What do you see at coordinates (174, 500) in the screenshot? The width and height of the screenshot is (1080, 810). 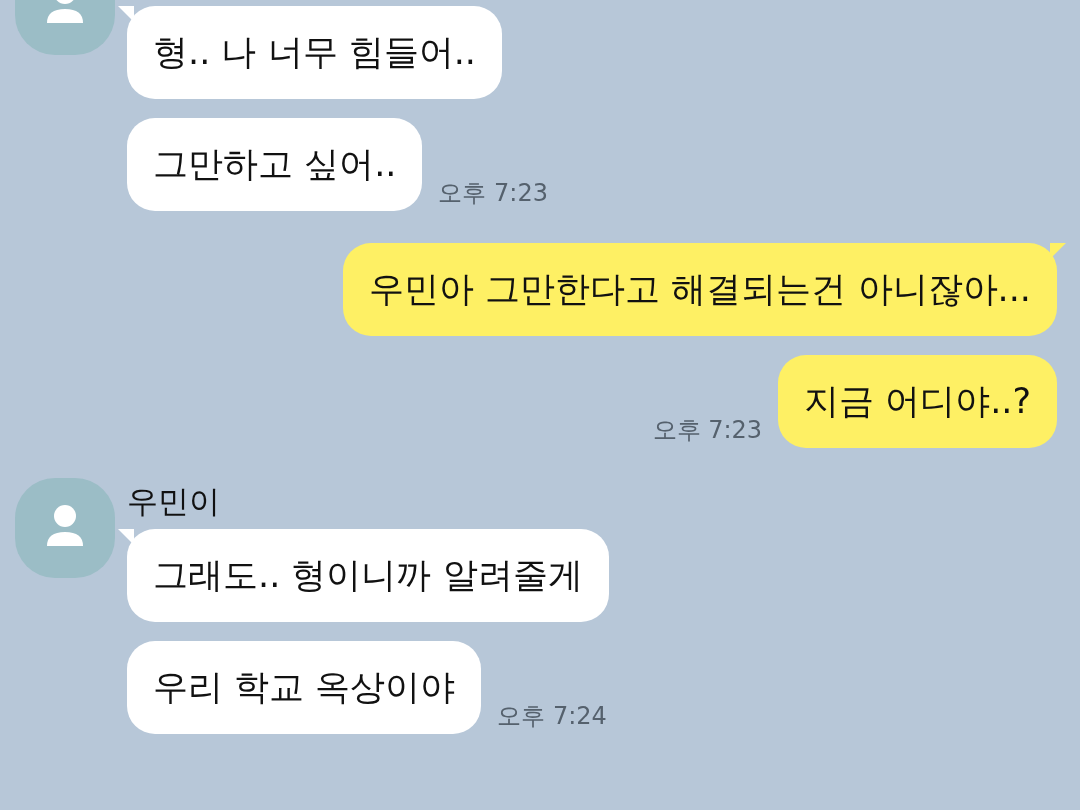 I see `sender-name: 우민이` at bounding box center [174, 500].